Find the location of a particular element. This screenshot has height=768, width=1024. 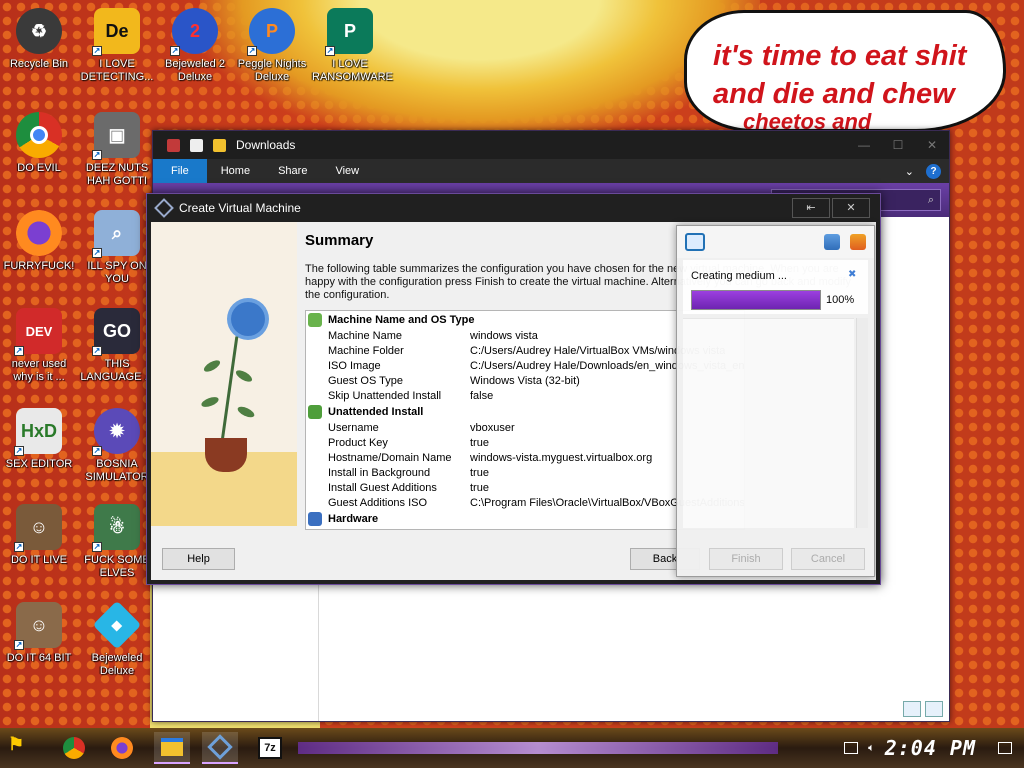

desktop-icon-label: ILL SPY ON YOU is located at coordinates (117, 272).